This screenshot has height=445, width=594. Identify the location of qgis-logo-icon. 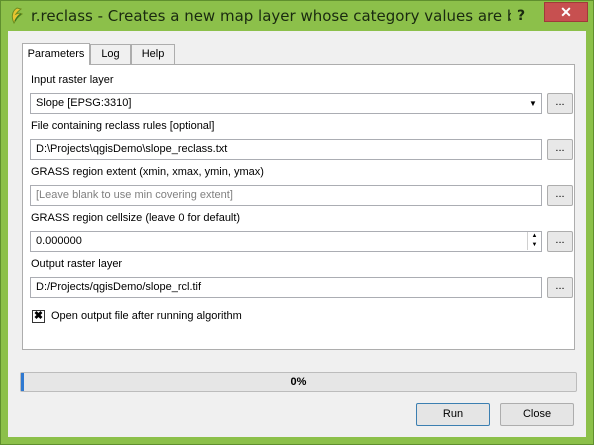
(17, 16).